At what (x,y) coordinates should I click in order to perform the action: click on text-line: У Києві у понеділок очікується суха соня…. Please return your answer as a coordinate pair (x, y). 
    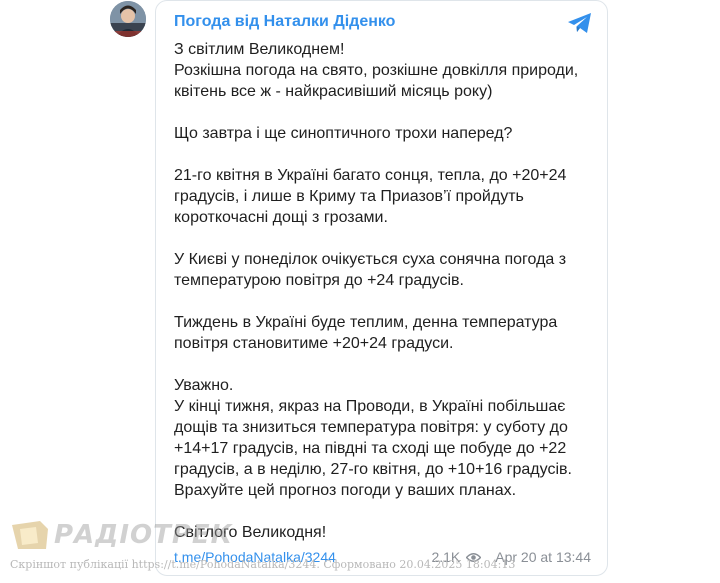
    Looking at the image, I should click on (370, 270).